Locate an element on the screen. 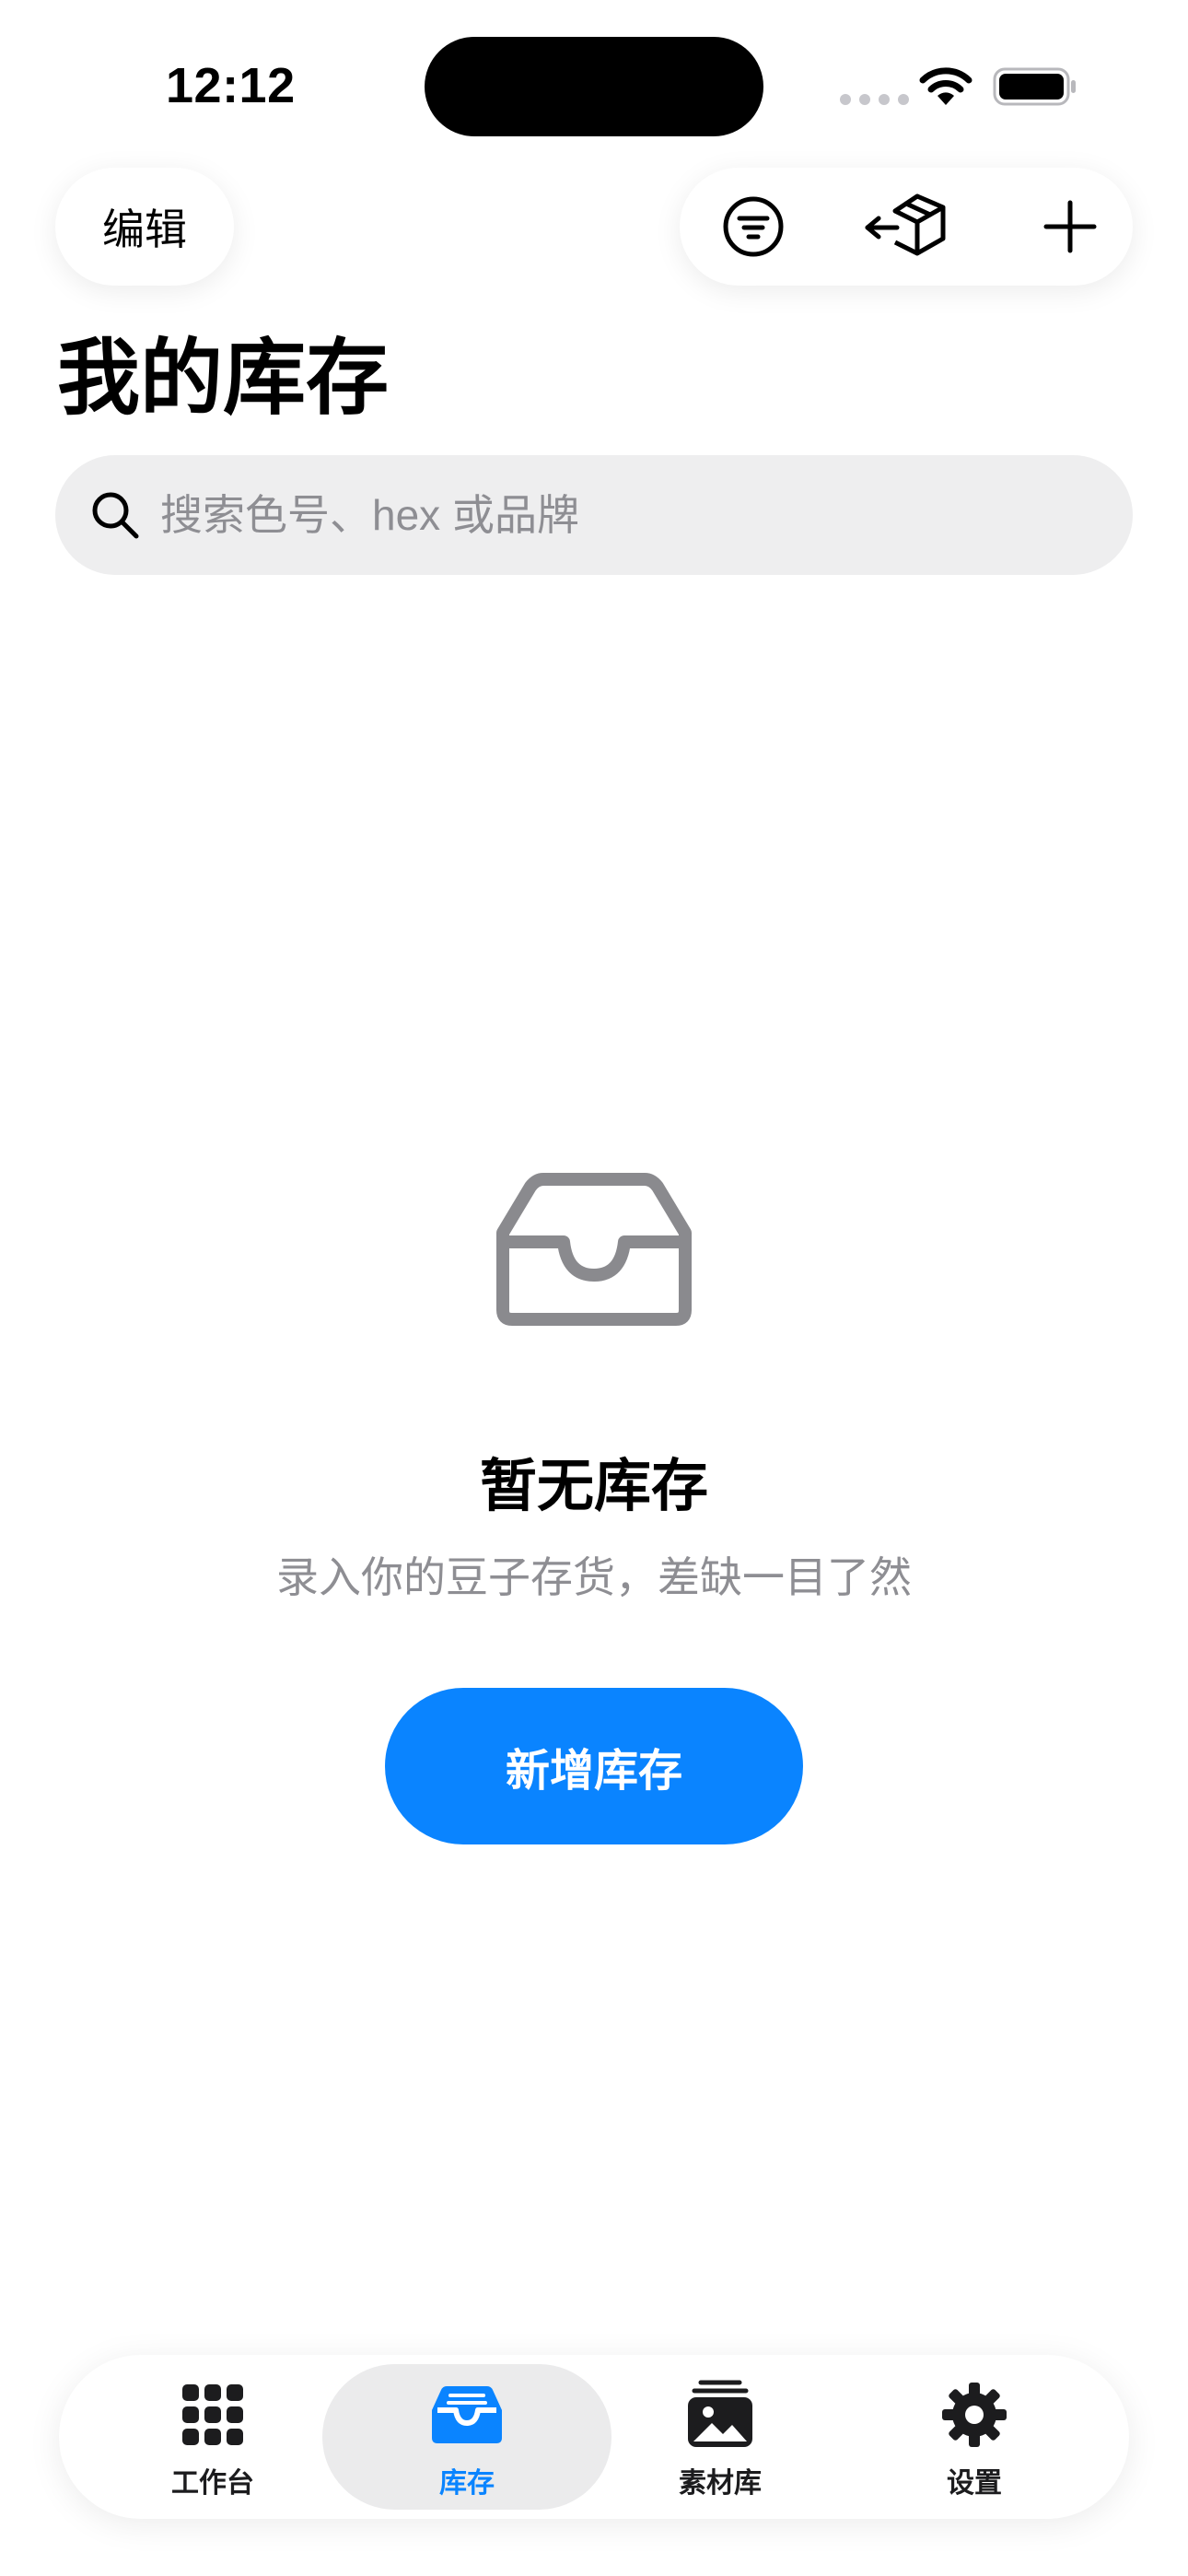 Image resolution: width=1188 pixels, height=2576 pixels. toolbar-action-group is located at coordinates (906, 227).